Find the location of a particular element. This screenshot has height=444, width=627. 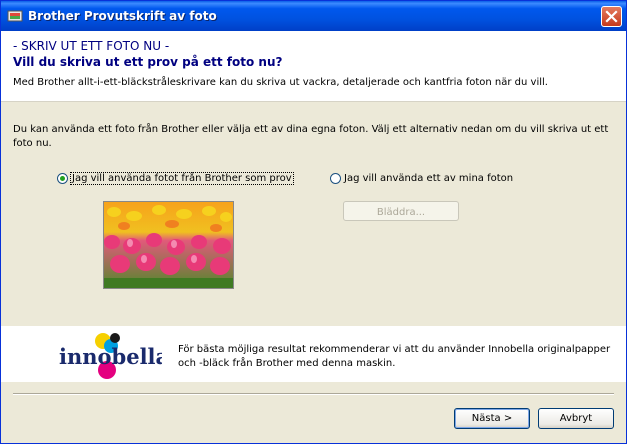

innobella-logo: innobella is located at coordinates (110, 356).